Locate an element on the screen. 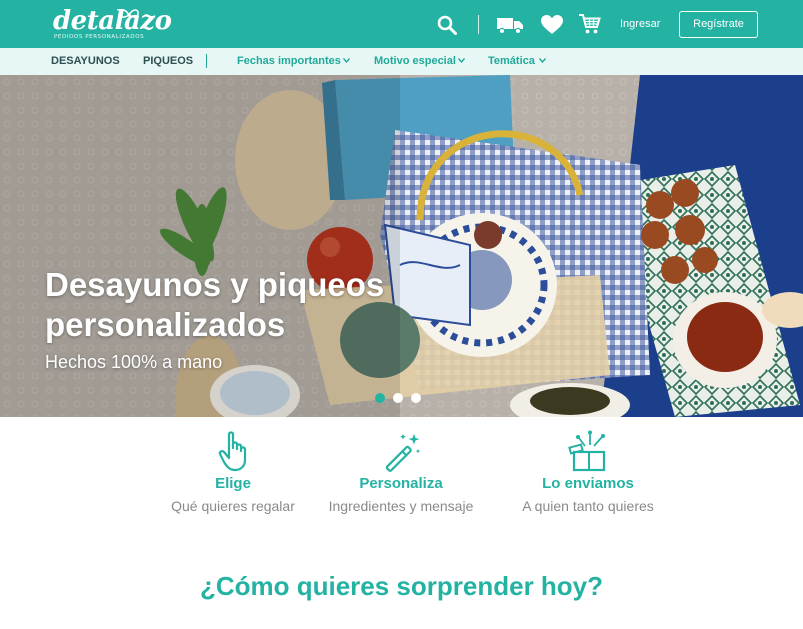 This screenshot has height=629, width=803. hero-title: Desayunos y piqueos personalizados is located at coordinates (215, 304).